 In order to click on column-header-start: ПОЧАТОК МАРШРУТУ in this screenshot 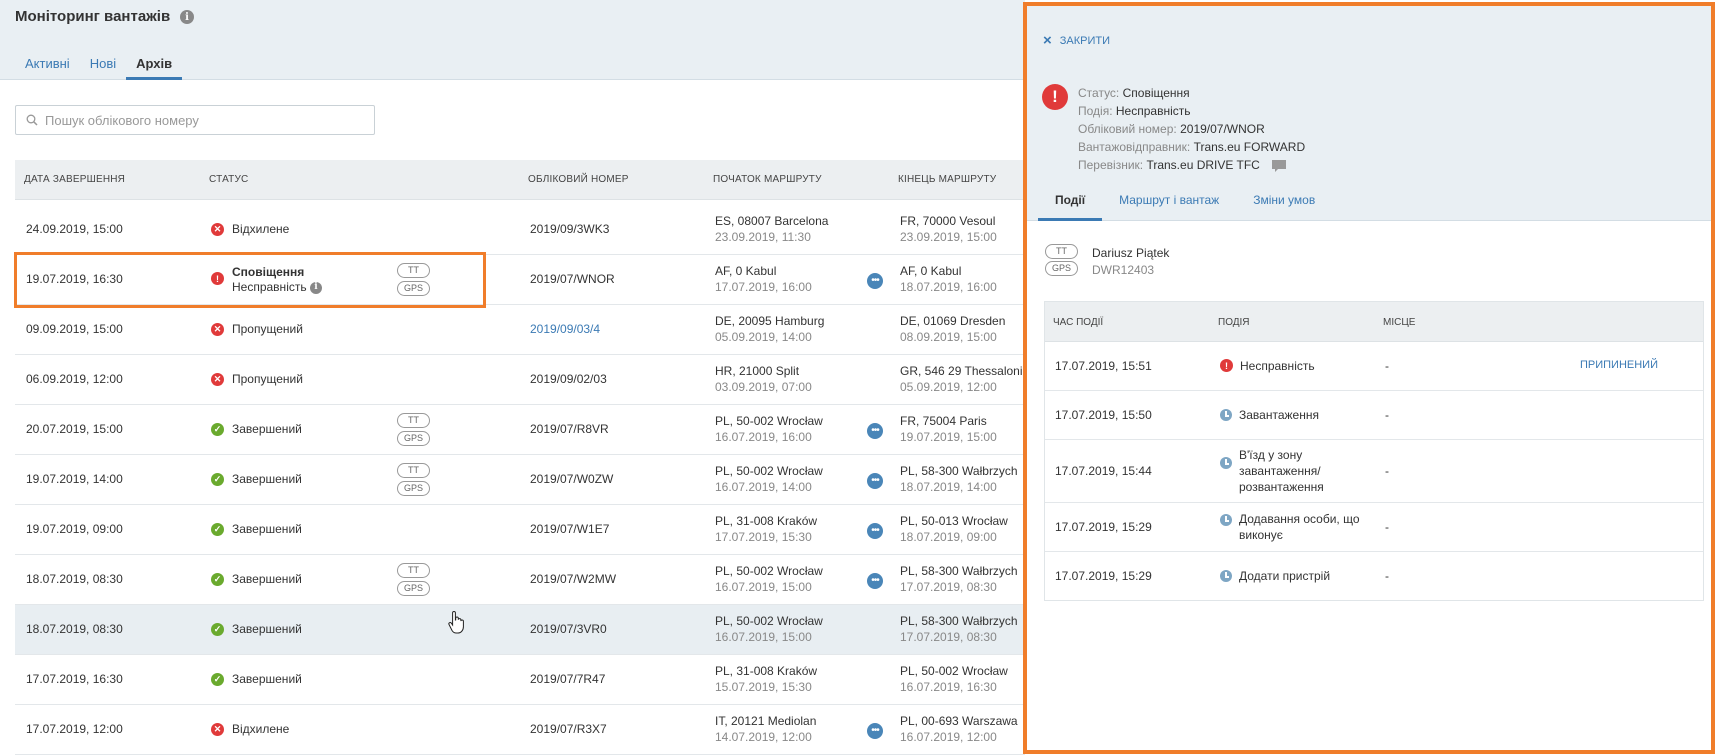, I will do `click(767, 179)`.